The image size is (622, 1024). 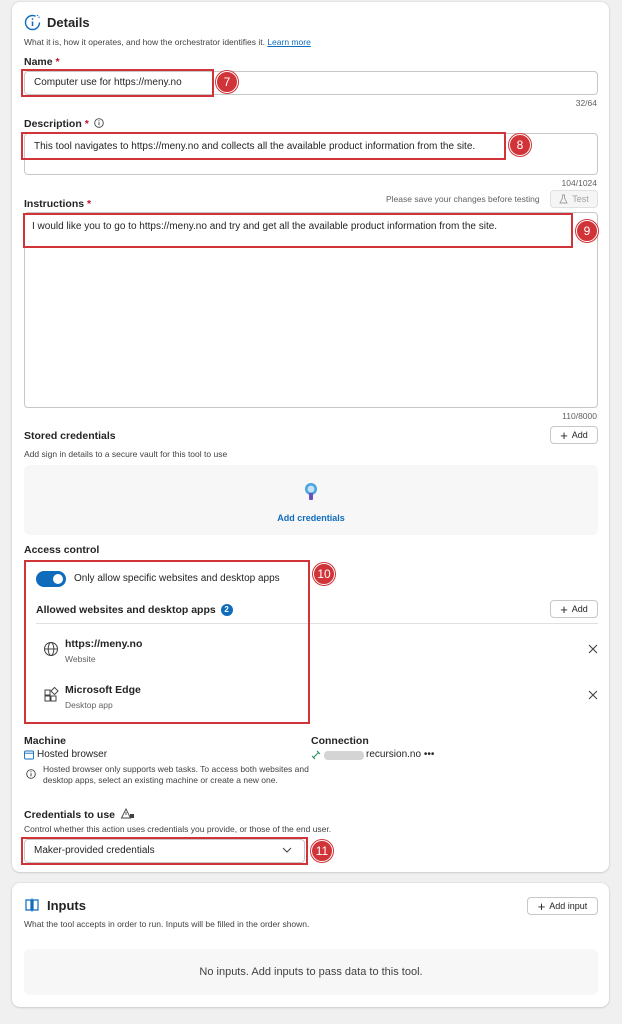 What do you see at coordinates (429, 754) in the screenshot?
I see `more-icon: •••` at bounding box center [429, 754].